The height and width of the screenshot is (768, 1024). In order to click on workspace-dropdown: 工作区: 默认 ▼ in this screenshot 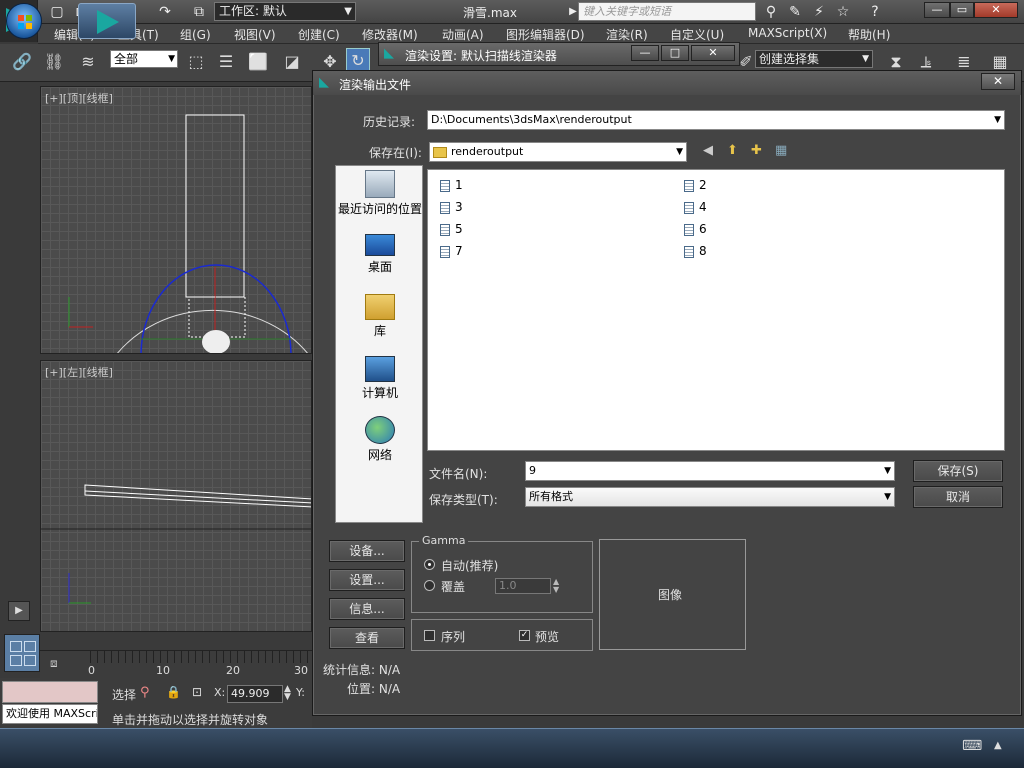, I will do `click(285, 11)`.